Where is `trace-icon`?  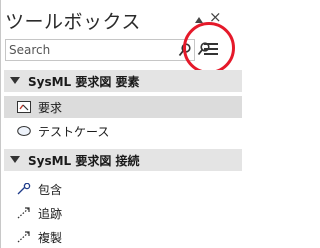 trace-icon is located at coordinates (23, 213).